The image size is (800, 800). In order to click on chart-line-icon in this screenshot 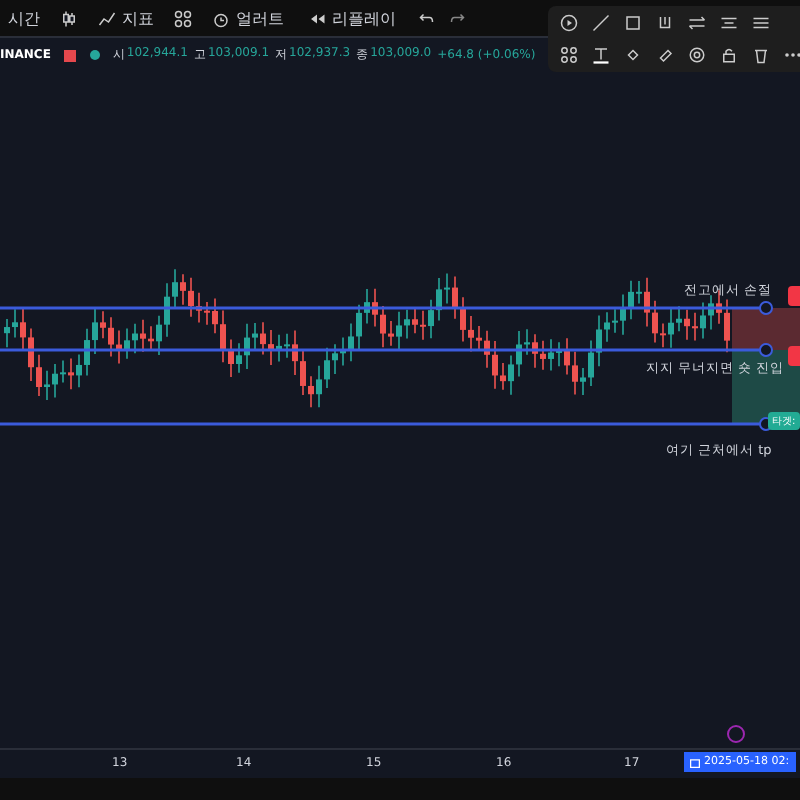, I will do `click(107, 18)`.